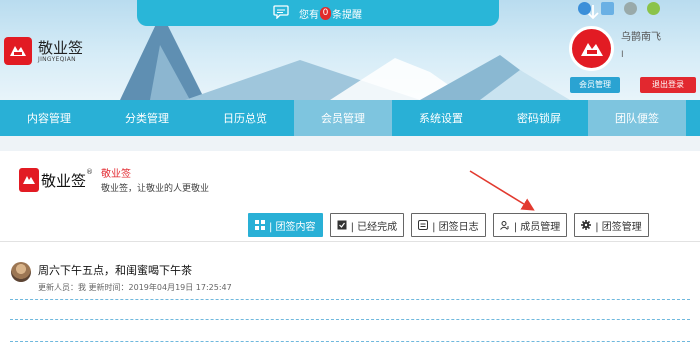  I want to click on brand-logo: 敬业签 JINGYEQIAN, so click(43, 51).